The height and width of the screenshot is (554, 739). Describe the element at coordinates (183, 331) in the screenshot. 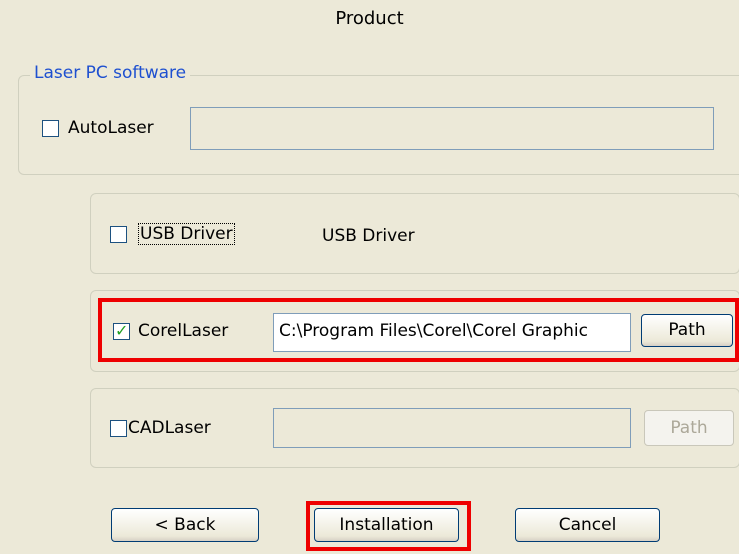

I see `corellaser-label: CorelLaser` at that location.